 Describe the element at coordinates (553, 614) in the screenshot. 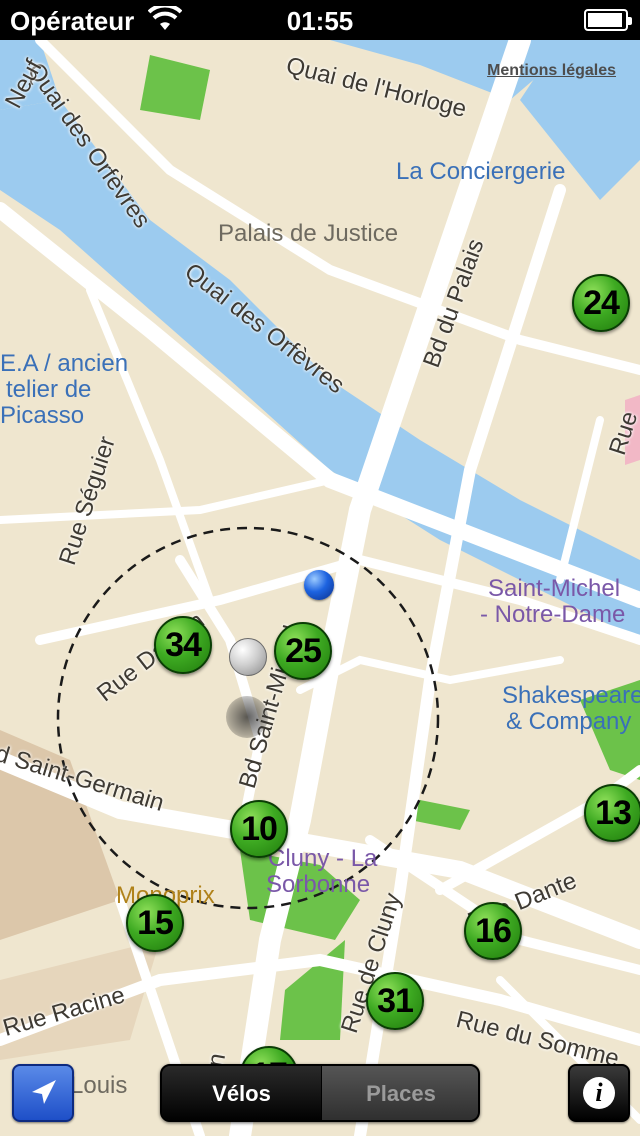

I see `place-label-saint-michel: - Notre-Dame` at that location.